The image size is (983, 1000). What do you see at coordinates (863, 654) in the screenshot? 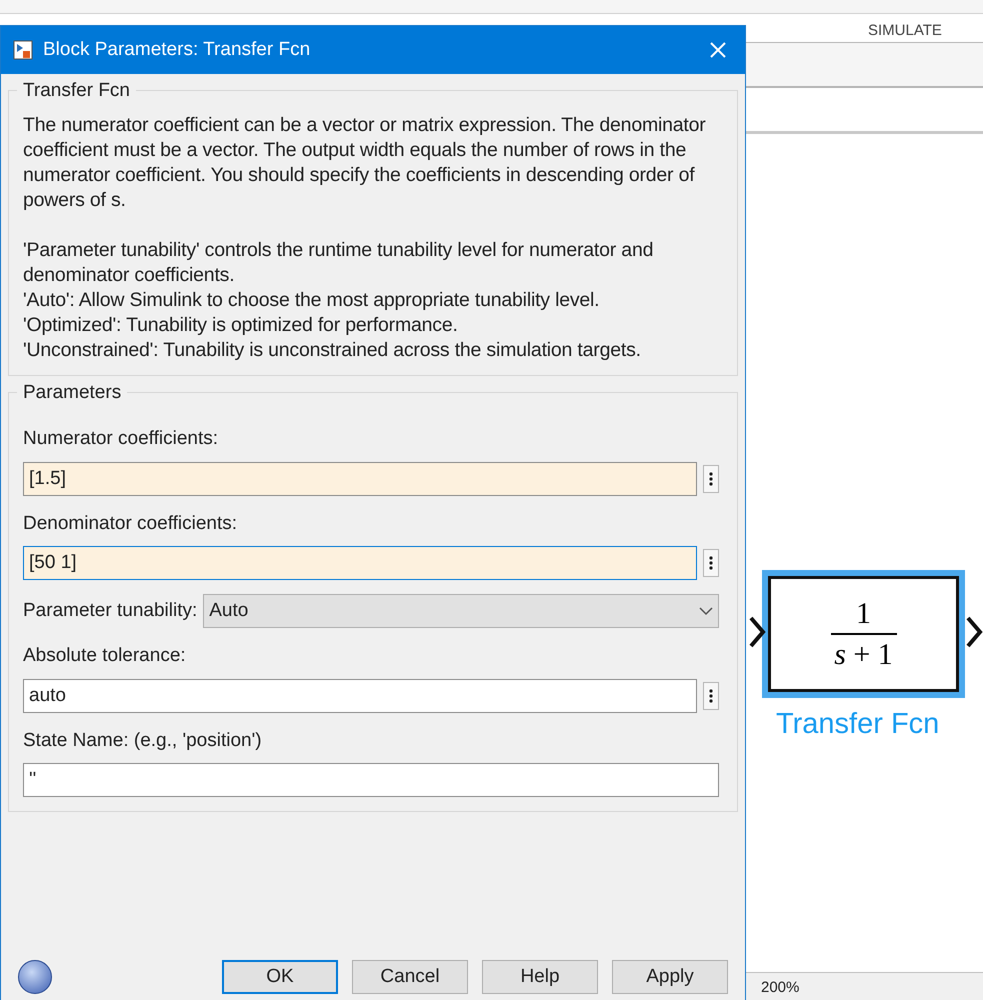
I see `formula-denominator: s + 1` at bounding box center [863, 654].